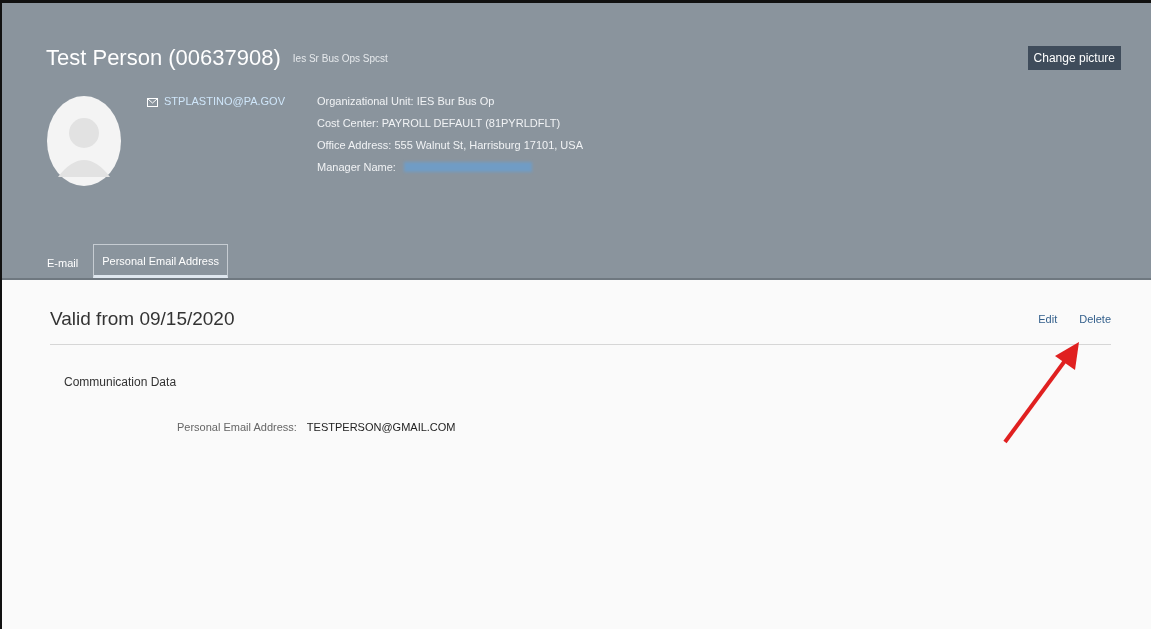 This screenshot has height=629, width=1151. Describe the element at coordinates (356, 167) in the screenshot. I see `detail-label: Manager Name:` at that location.